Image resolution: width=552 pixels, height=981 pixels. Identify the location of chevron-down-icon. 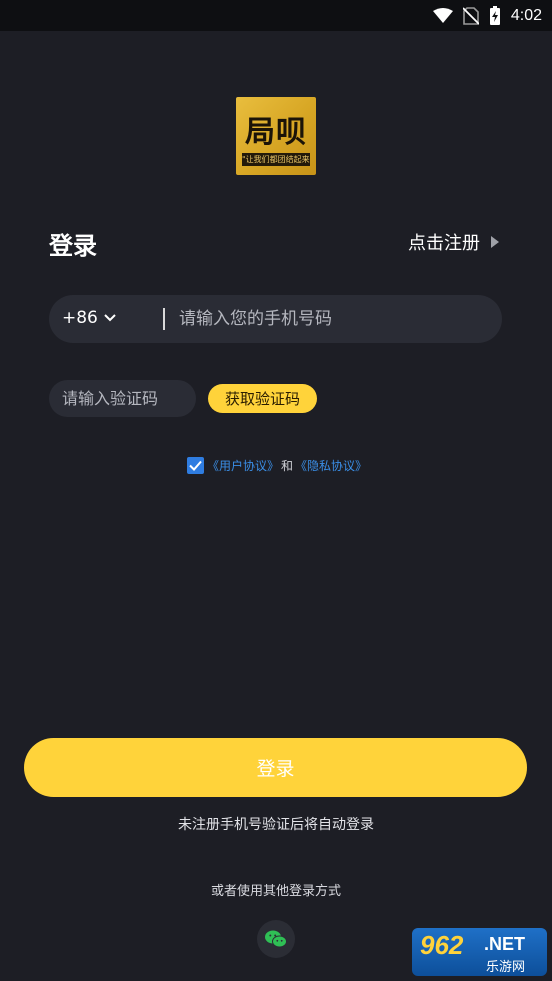
(110, 318).